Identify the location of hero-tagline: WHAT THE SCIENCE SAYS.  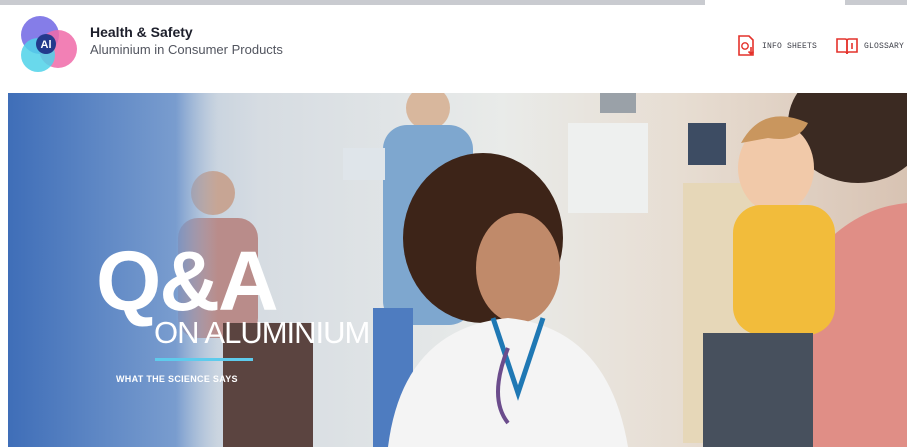
(177, 379).